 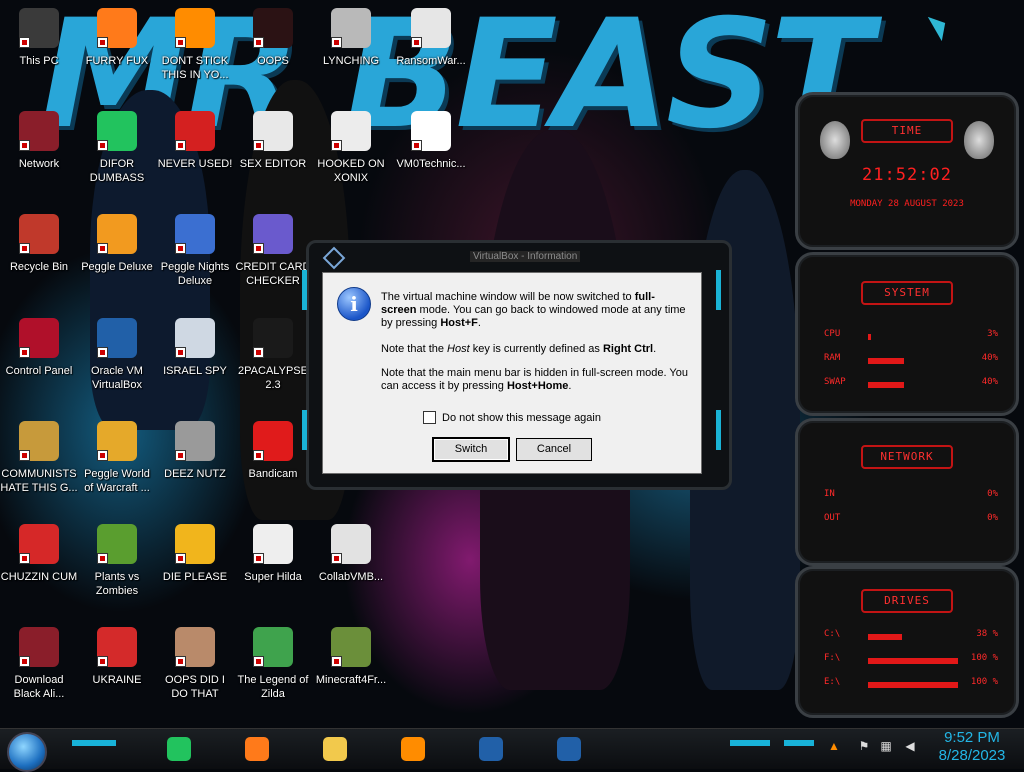 I want to click on desktop-icon-label: The Legend of Zilda, so click(x=273, y=687).